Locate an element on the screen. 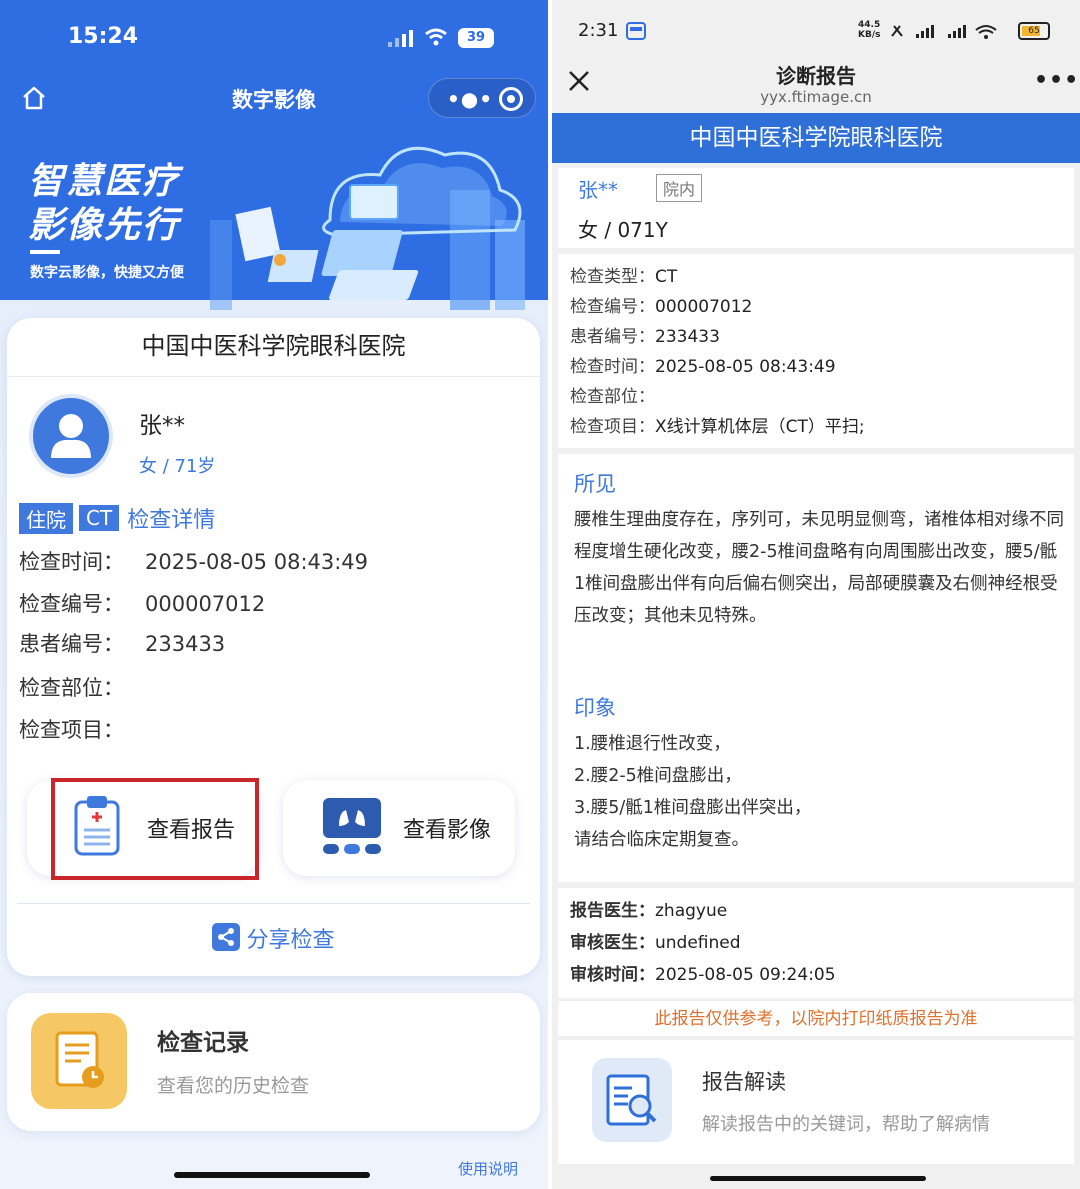 This screenshot has width=1080, height=1189. reviewing-doctor-row: 审核医生：undefined is located at coordinates (655, 943).